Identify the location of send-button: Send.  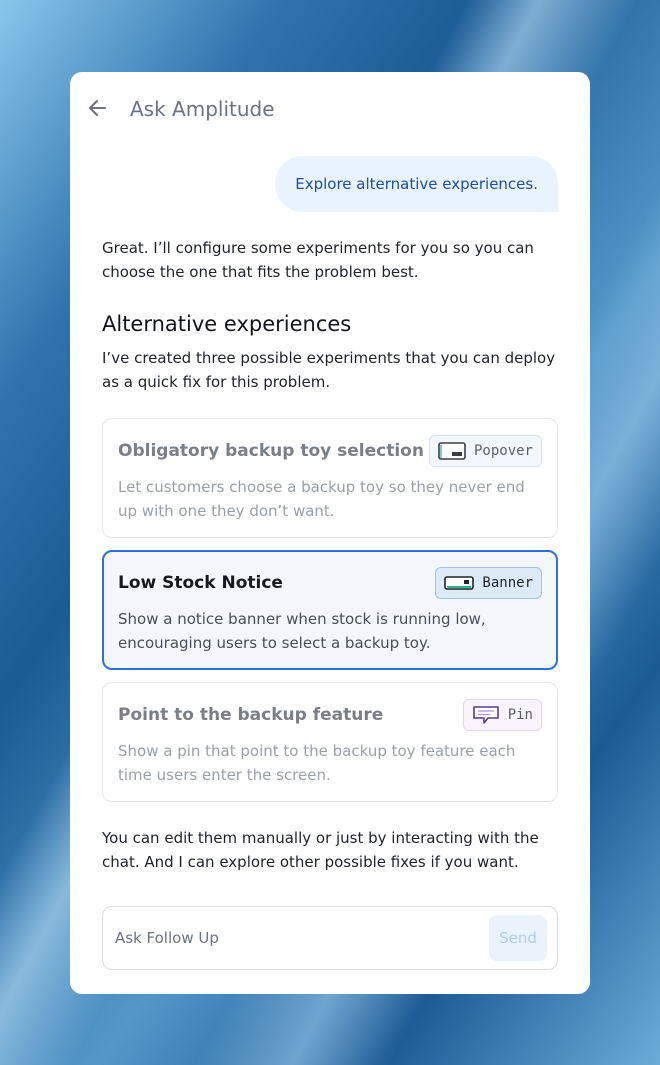
(518, 938).